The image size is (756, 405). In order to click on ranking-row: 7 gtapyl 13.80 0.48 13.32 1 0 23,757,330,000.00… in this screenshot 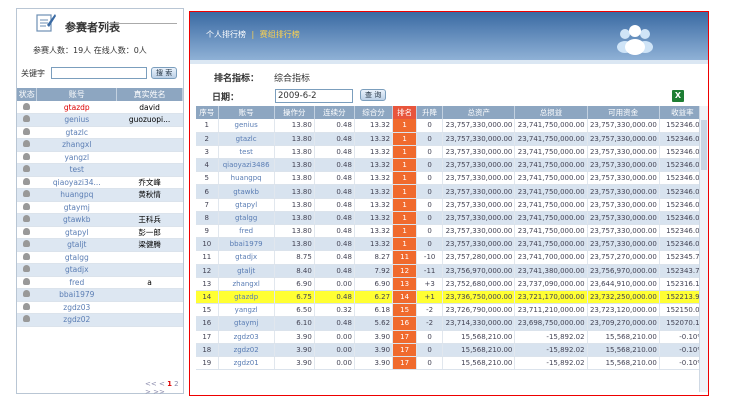, I will do `click(451, 205)`.